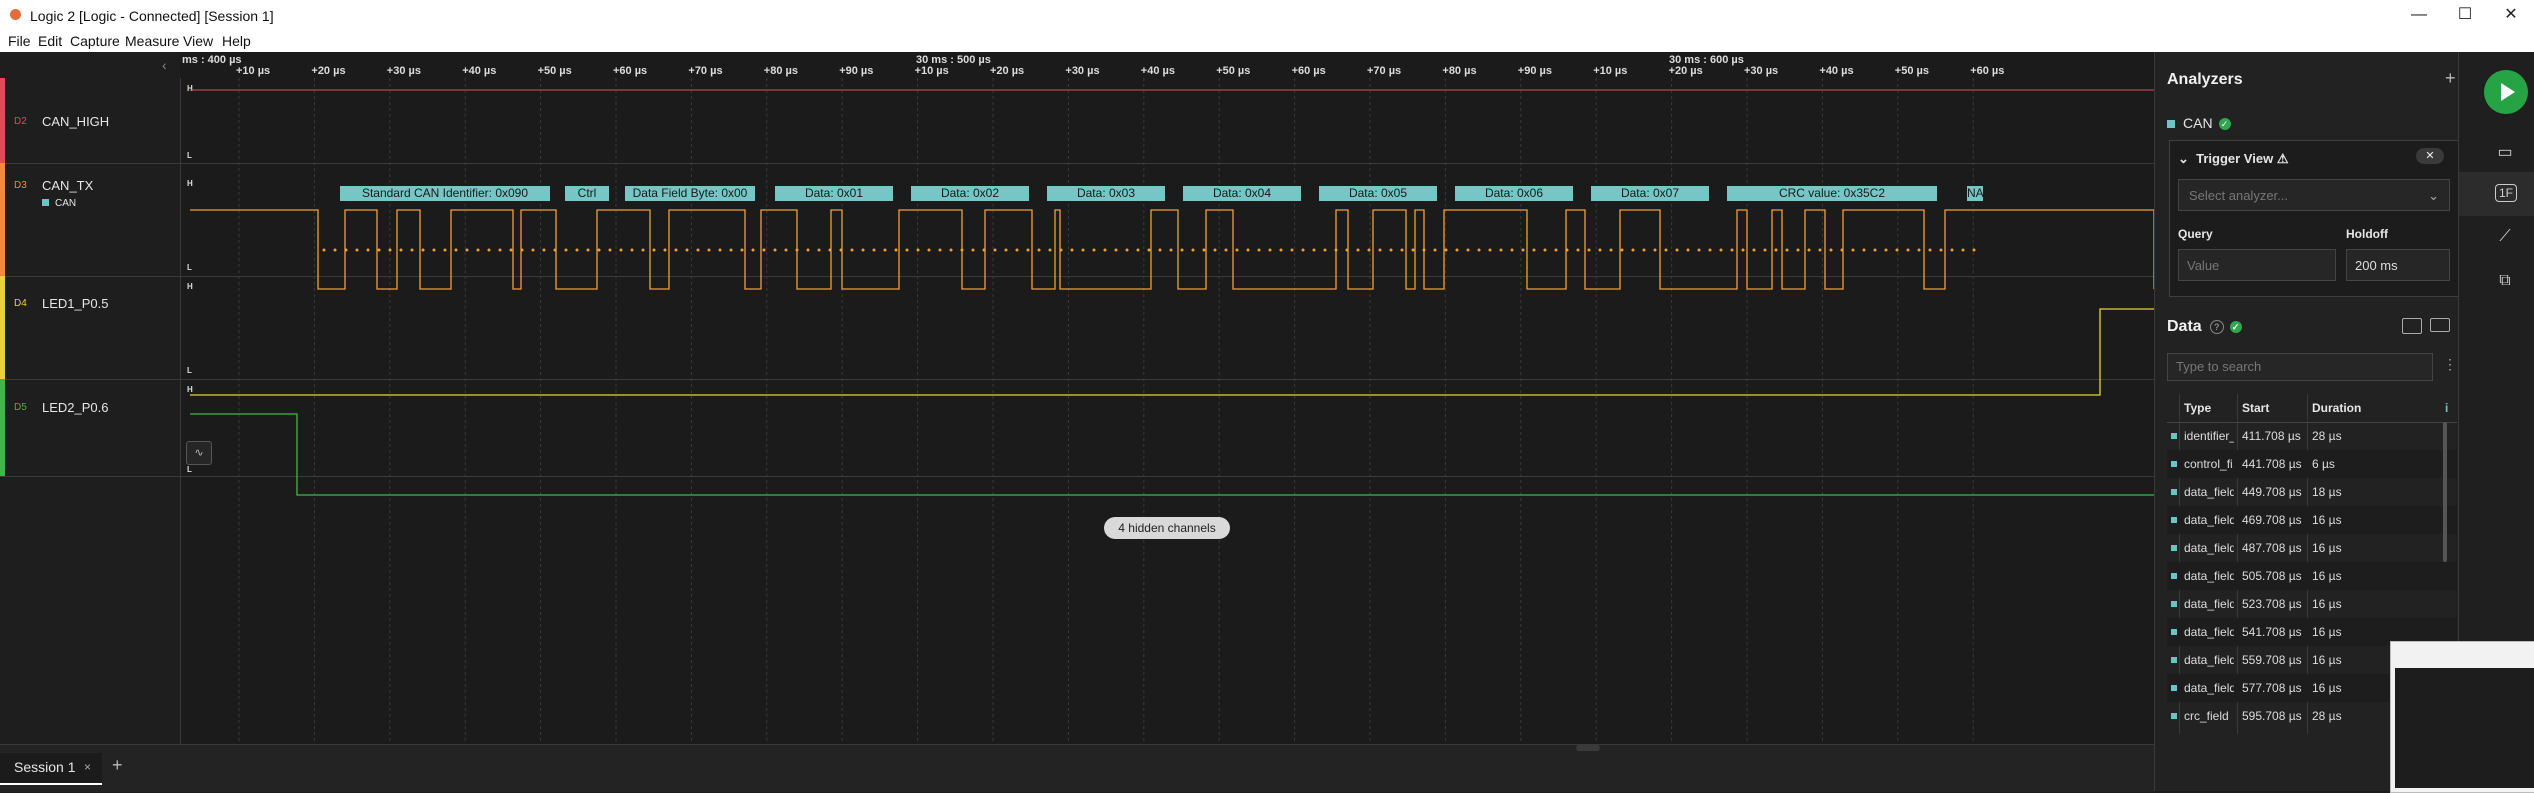 Image resolution: width=2534 pixels, height=793 pixels. I want to click on channel-name: CAN_TX, so click(67, 185).